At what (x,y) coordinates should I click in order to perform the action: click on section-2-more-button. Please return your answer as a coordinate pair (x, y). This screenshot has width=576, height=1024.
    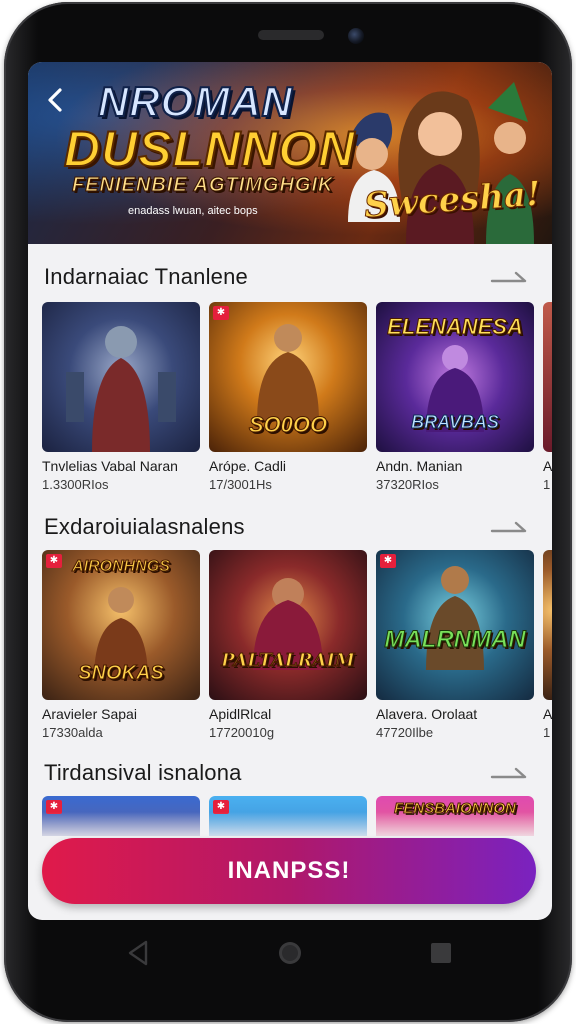
    Looking at the image, I should click on (510, 527).